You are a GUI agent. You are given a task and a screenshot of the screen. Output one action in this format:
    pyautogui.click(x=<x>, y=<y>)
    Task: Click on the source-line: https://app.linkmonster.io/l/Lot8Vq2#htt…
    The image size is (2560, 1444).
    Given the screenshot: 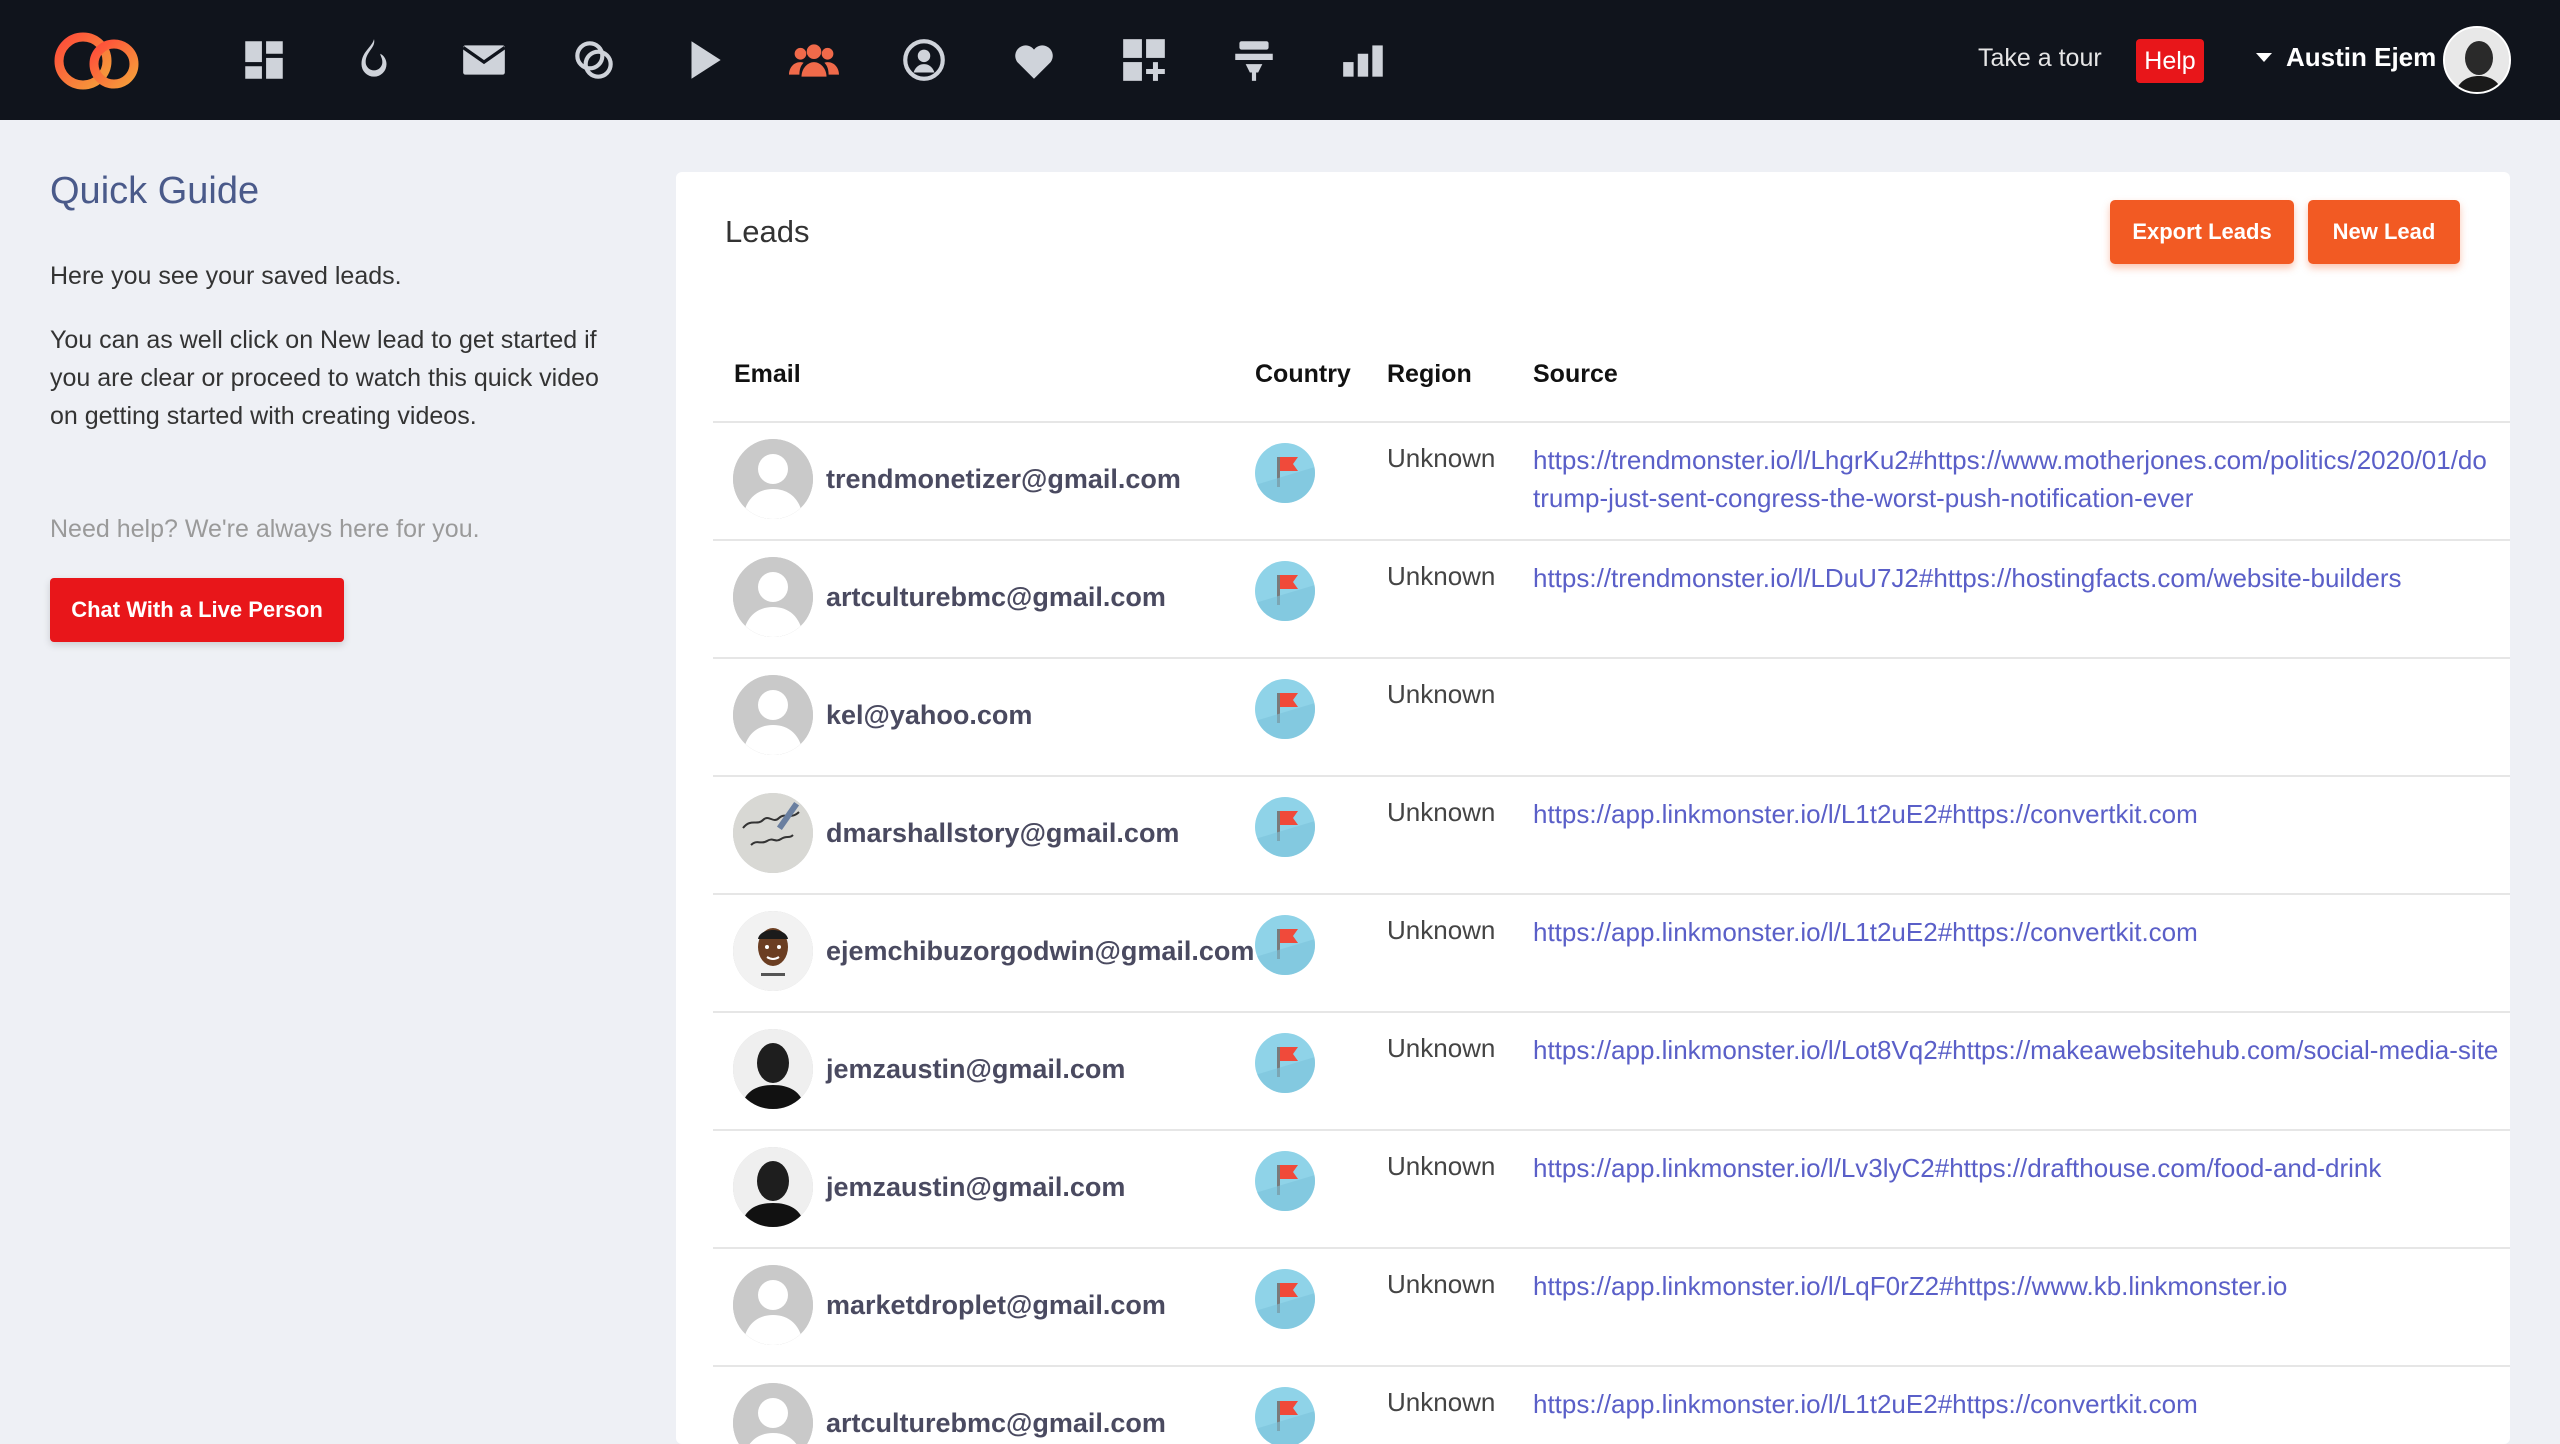 What is the action you would take?
    pyautogui.click(x=2016, y=1050)
    